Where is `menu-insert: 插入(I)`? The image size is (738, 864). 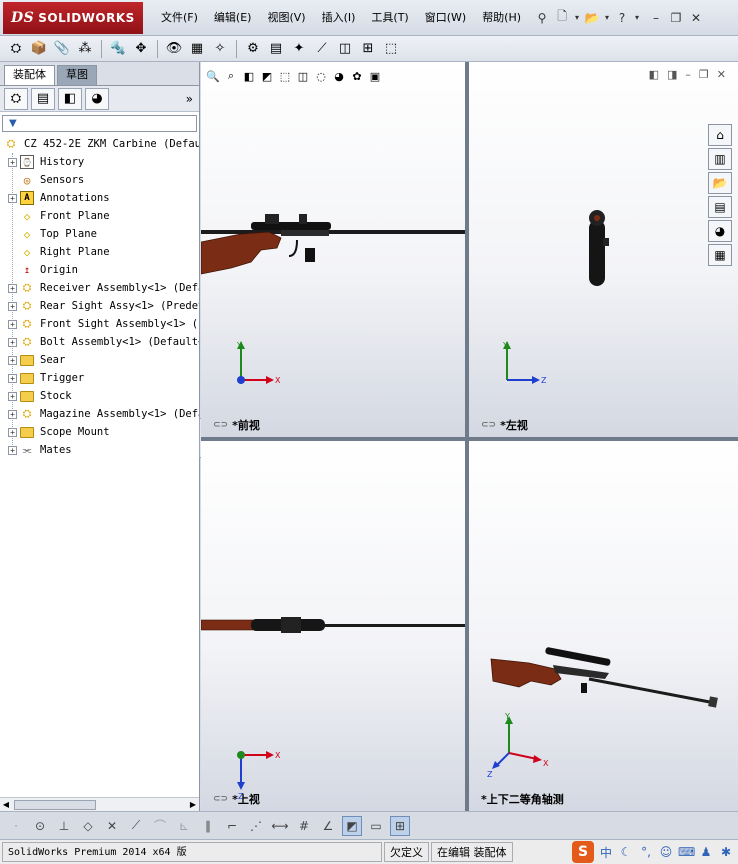
menu-insert: 插入(I) is located at coordinates (339, 18).